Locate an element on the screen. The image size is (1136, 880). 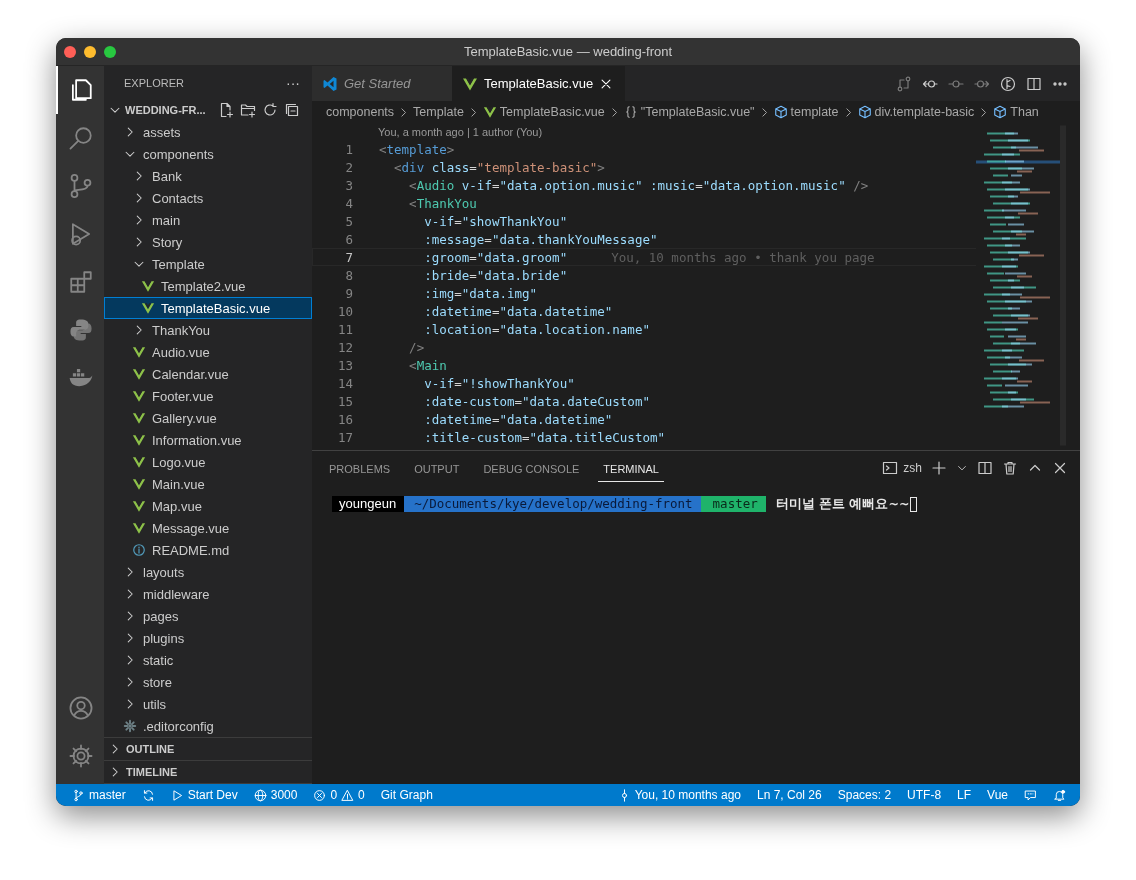
status-item: You, 10 months ago is located at coordinates (679, 795).